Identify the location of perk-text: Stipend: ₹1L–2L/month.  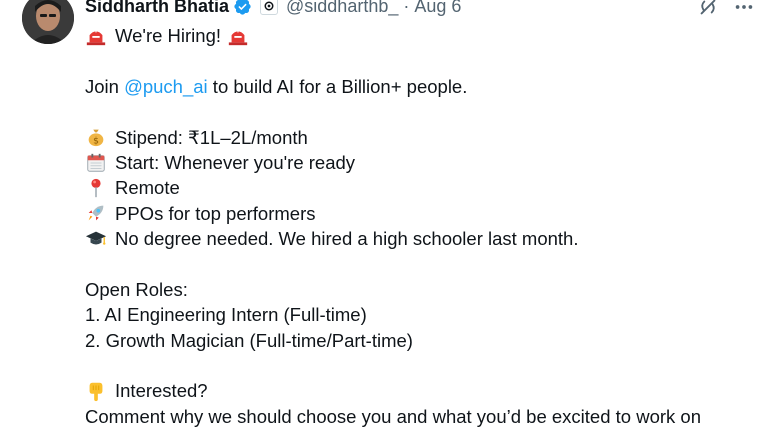
(211, 137).